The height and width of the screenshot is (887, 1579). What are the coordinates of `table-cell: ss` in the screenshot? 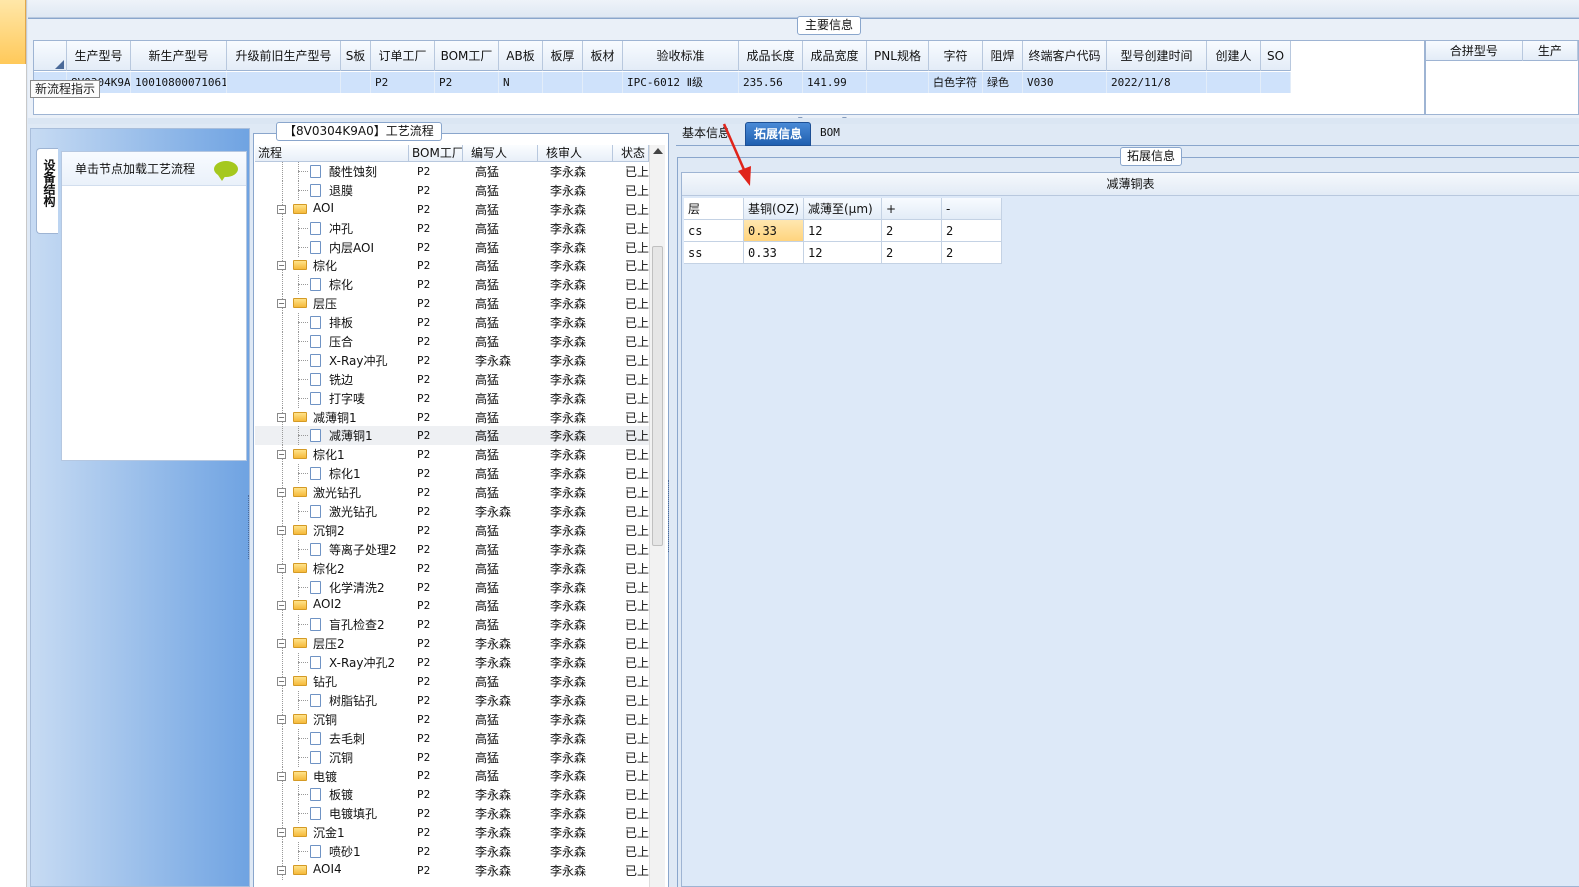 It's located at (714, 253).